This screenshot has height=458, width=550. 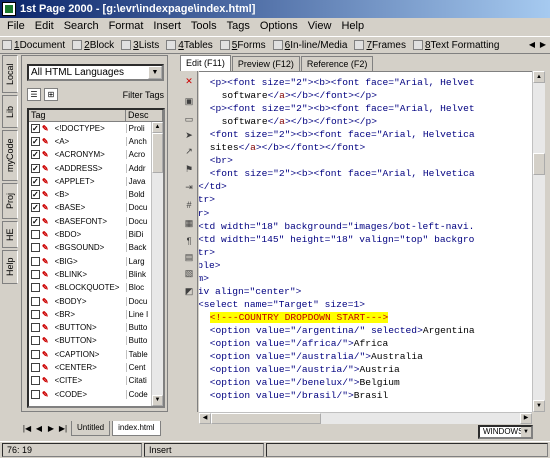 What do you see at coordinates (77, 116) in the screenshot?
I see `column-header-tag: Tag` at bounding box center [77, 116].